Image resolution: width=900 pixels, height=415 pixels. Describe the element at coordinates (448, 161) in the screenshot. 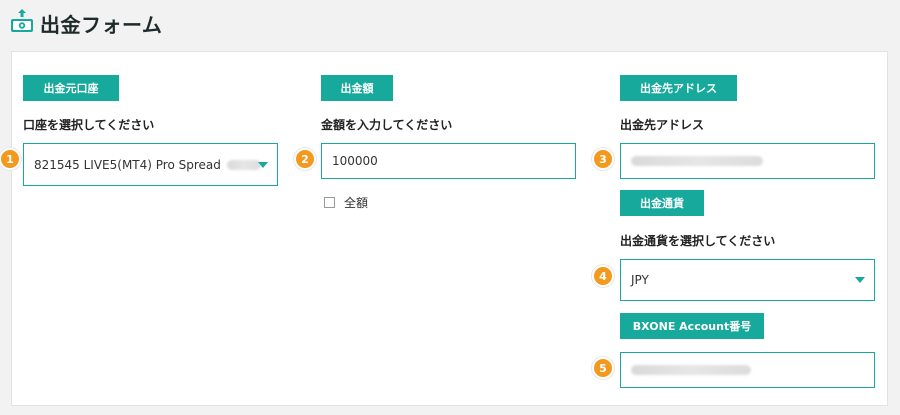

I see `amount-input: 100000` at that location.